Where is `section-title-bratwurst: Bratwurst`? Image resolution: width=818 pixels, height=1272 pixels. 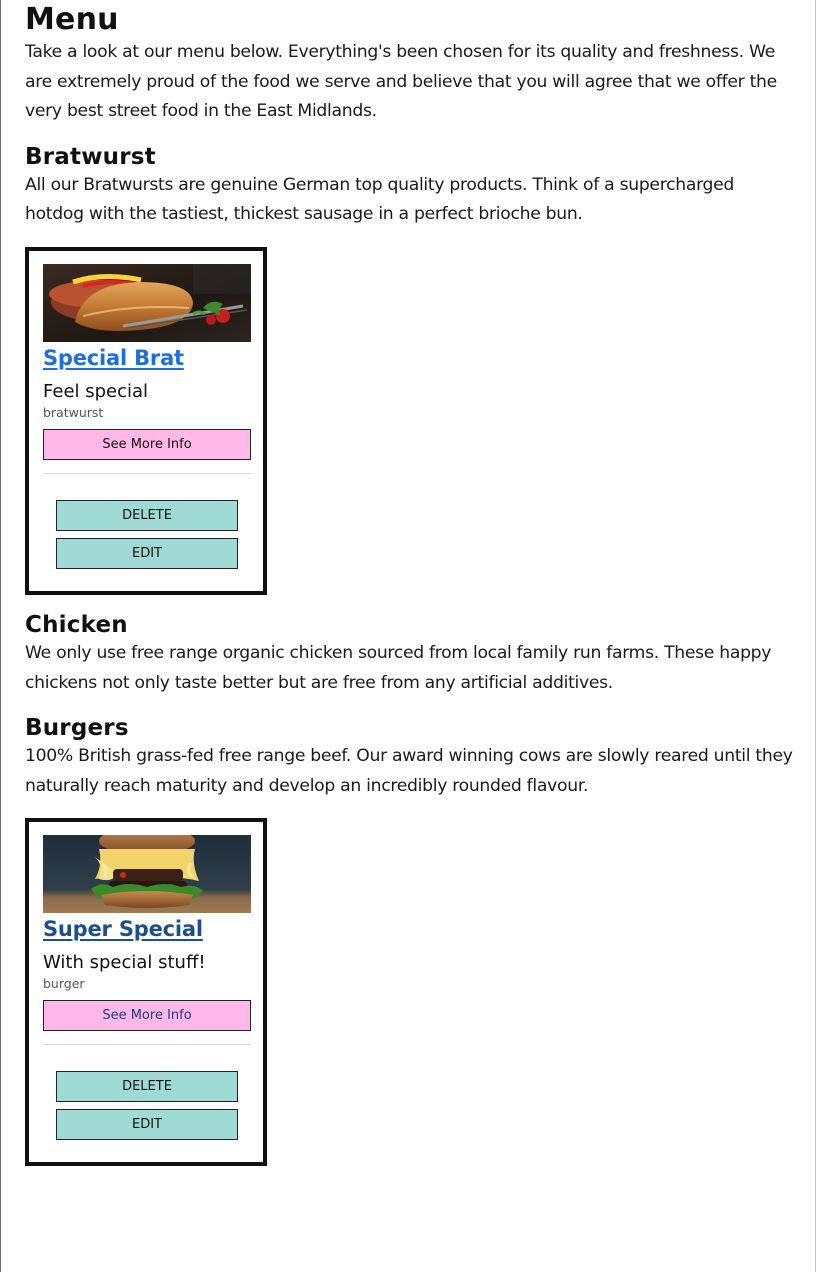 section-title-bratwurst: Bratwurst is located at coordinates (90, 156).